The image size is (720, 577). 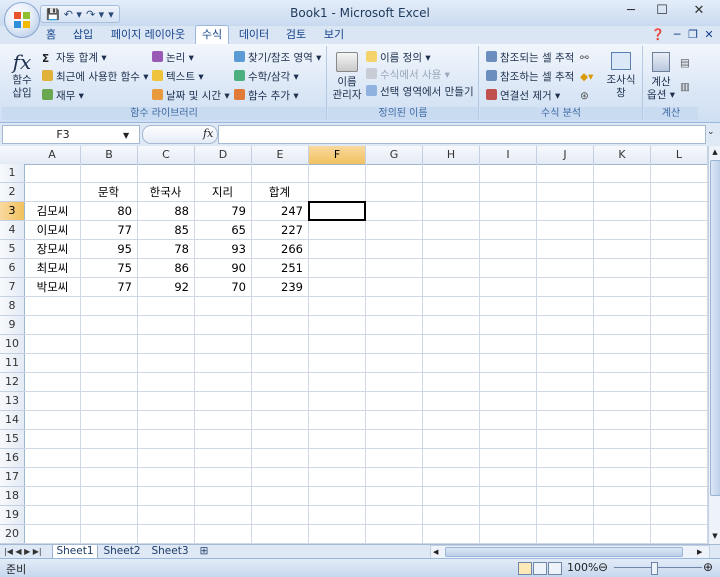 I want to click on tab-view: 보기, so click(x=334, y=35).